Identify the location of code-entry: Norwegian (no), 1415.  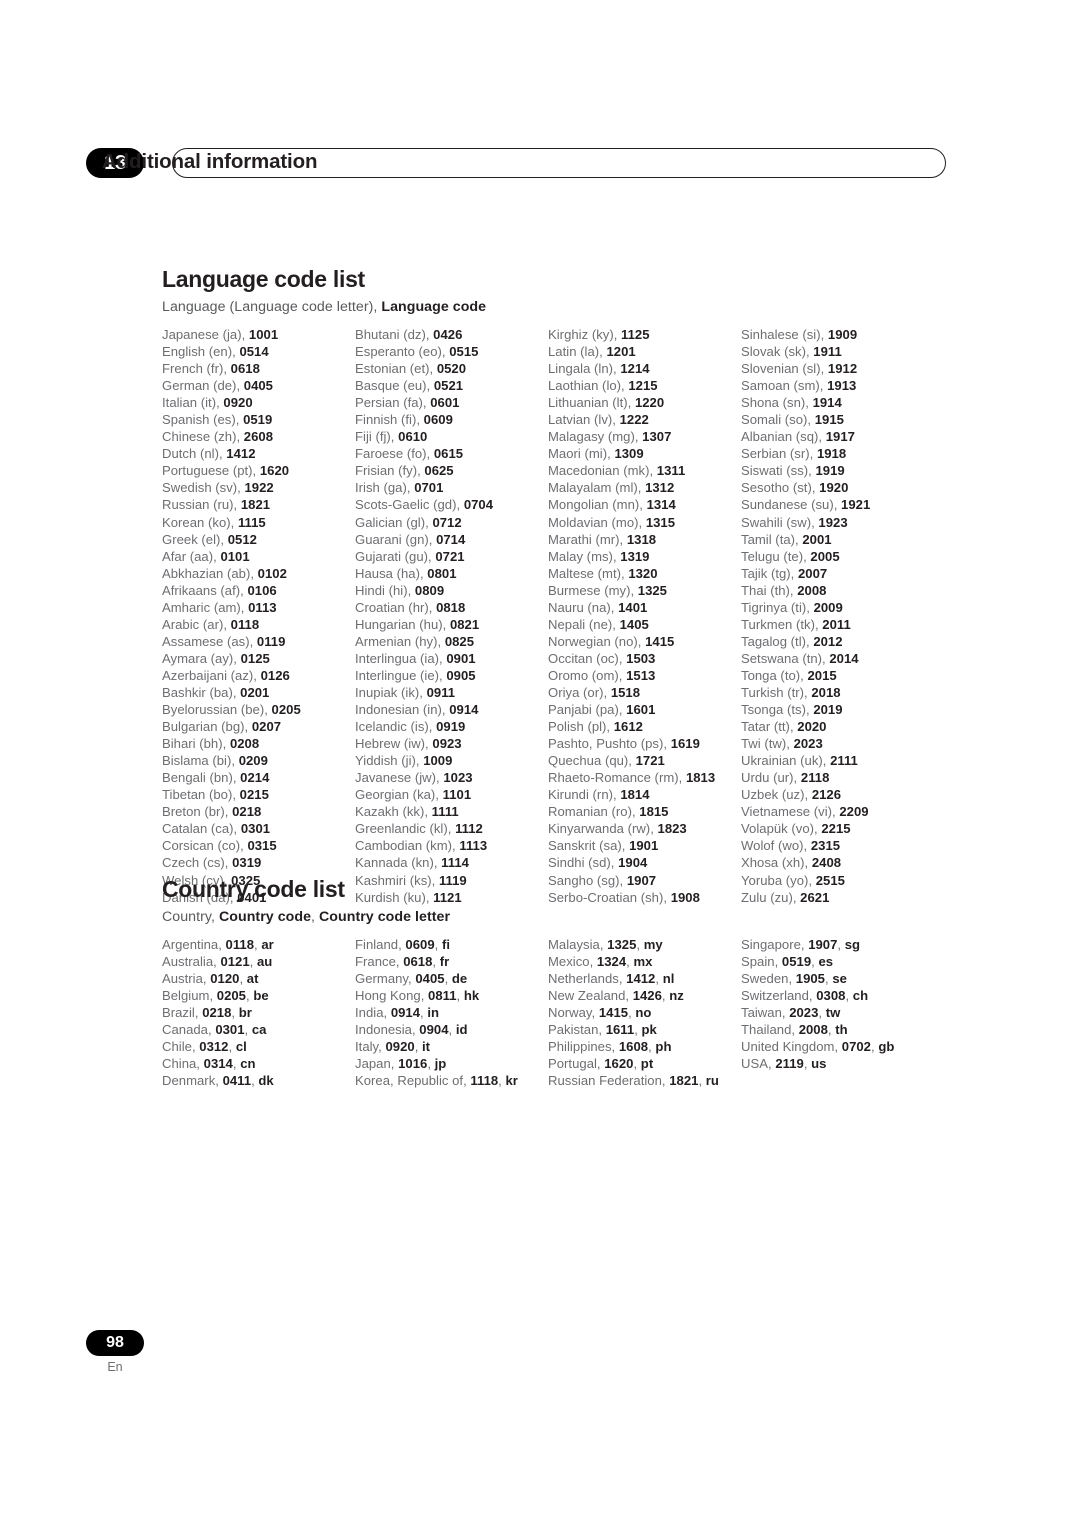
(644, 641).